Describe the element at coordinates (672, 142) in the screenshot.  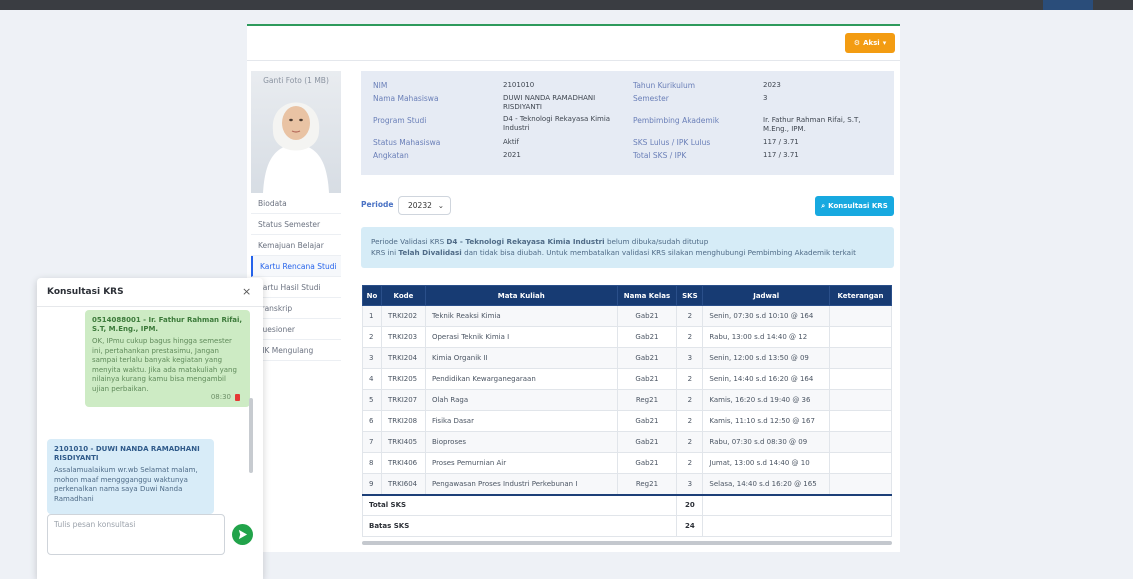
I see `sks-lulus-label: SKS Lulus / IPK Lulus` at that location.